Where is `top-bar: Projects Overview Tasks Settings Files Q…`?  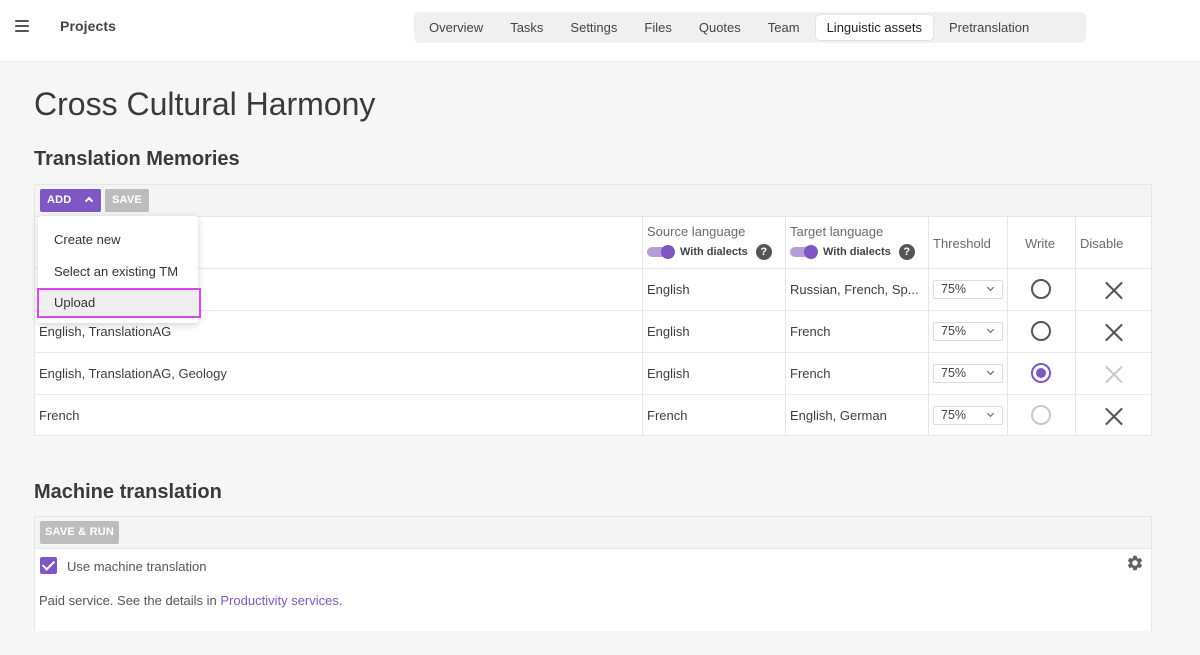 top-bar: Projects Overview Tasks Settings Files Q… is located at coordinates (600, 31).